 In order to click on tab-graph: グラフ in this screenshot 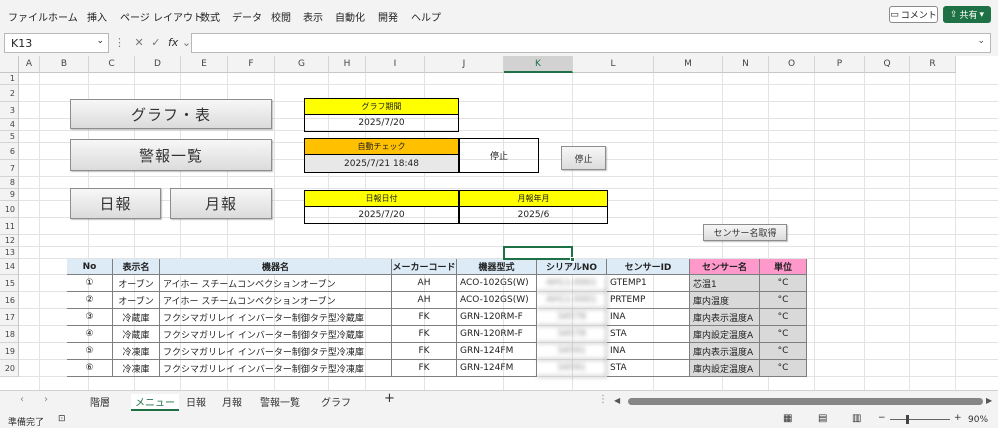, I will do `click(336, 401)`.